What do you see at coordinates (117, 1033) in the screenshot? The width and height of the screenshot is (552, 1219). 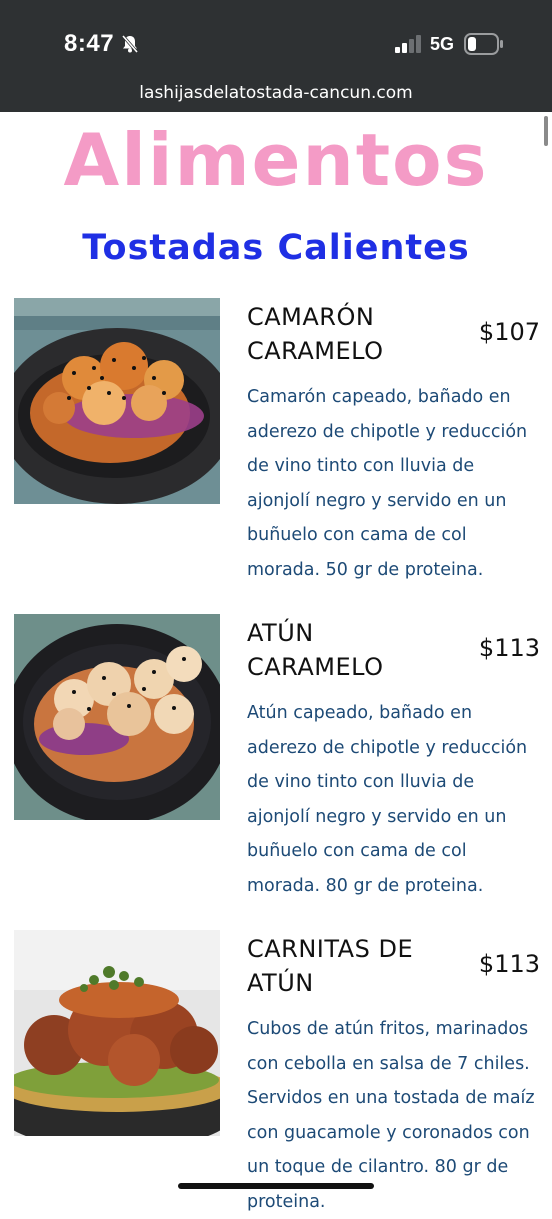 I see `item-photo-carnitas-de-atun` at bounding box center [117, 1033].